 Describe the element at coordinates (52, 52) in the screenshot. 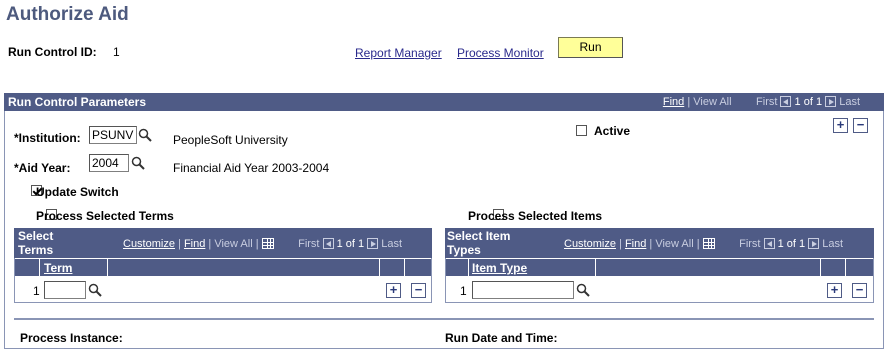

I see `run-control-label: Run Control ID:` at that location.